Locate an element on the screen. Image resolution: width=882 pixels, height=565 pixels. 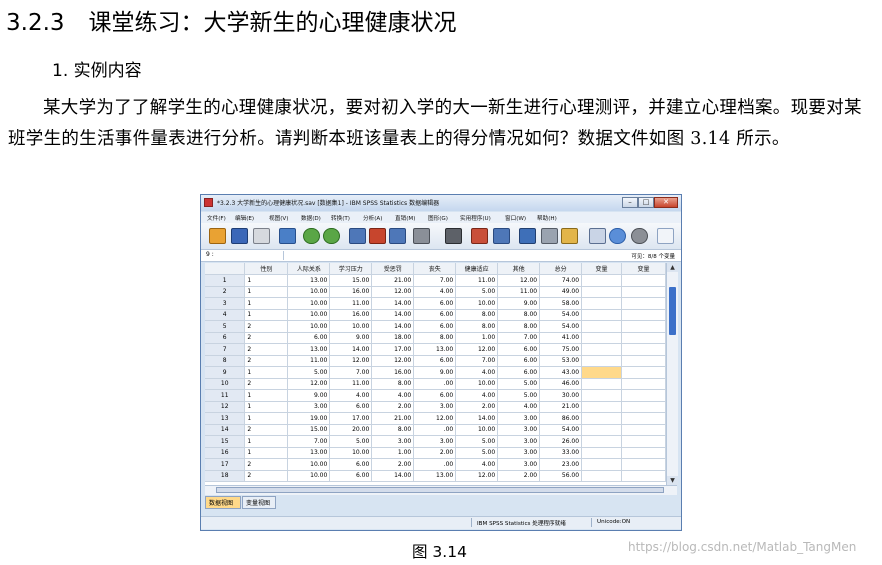
horizontal-scrollbar is located at coordinates (441, 490).